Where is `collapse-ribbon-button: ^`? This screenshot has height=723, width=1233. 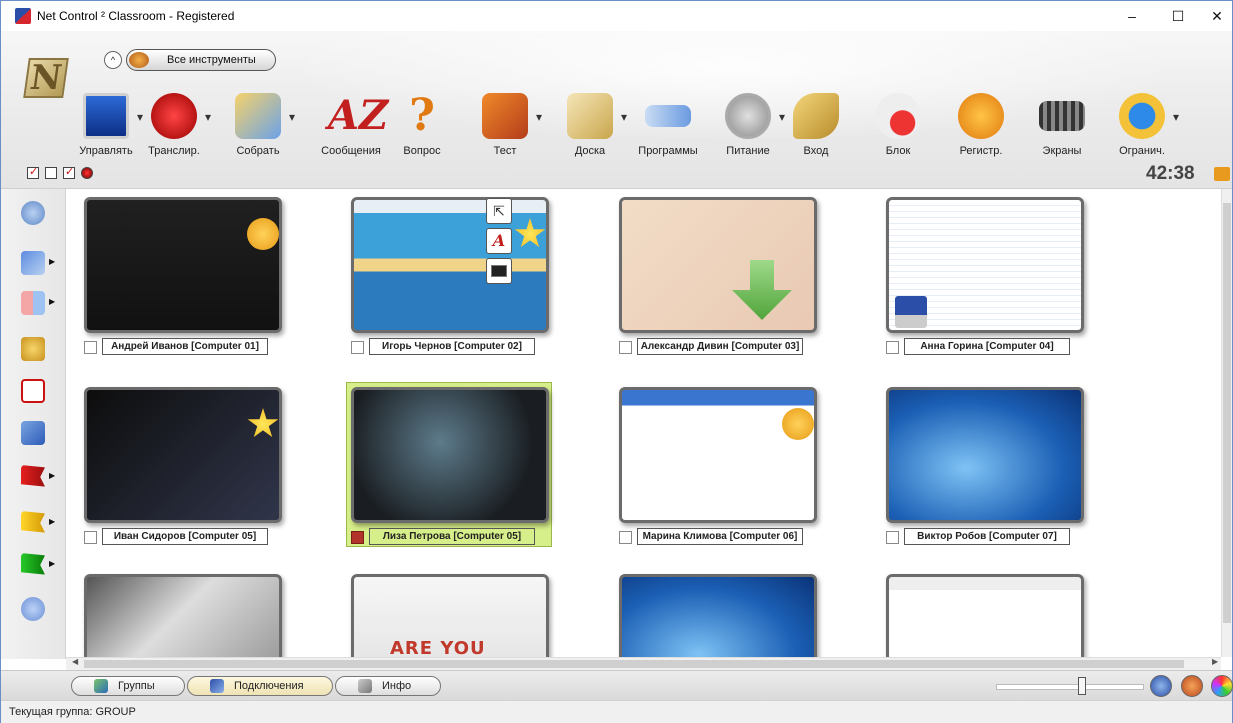
collapse-ribbon-button: ^ is located at coordinates (113, 60).